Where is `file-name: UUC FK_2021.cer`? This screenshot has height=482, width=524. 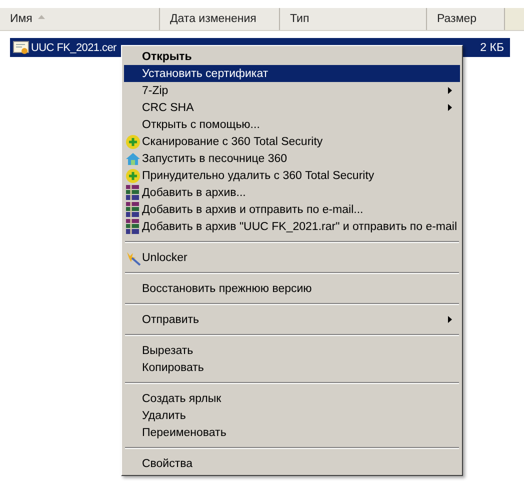
file-name: UUC FK_2021.cer is located at coordinates (73, 48).